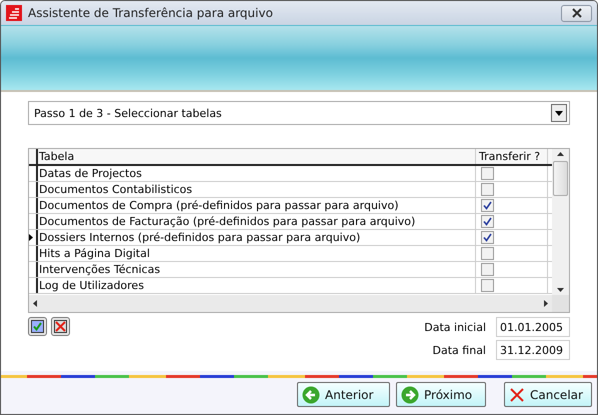 This screenshot has width=598, height=415. What do you see at coordinates (35, 303) in the screenshot?
I see `scroll-left-icon` at bounding box center [35, 303].